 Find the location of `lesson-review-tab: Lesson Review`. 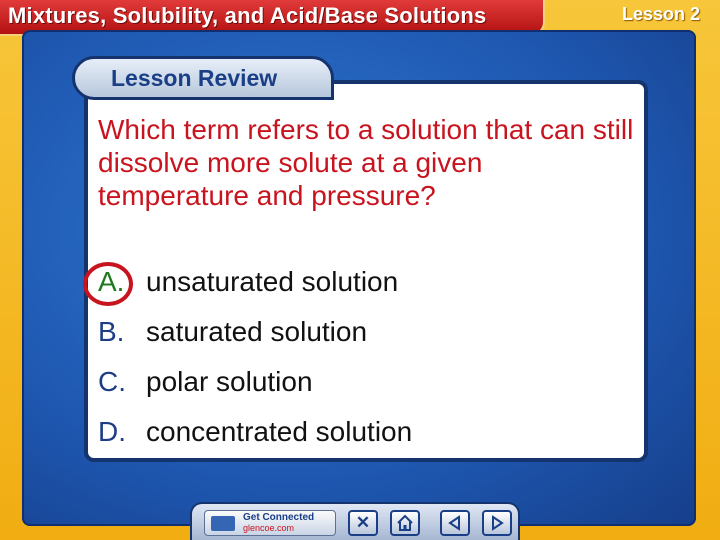

lesson-review-tab: Lesson Review is located at coordinates (203, 78).